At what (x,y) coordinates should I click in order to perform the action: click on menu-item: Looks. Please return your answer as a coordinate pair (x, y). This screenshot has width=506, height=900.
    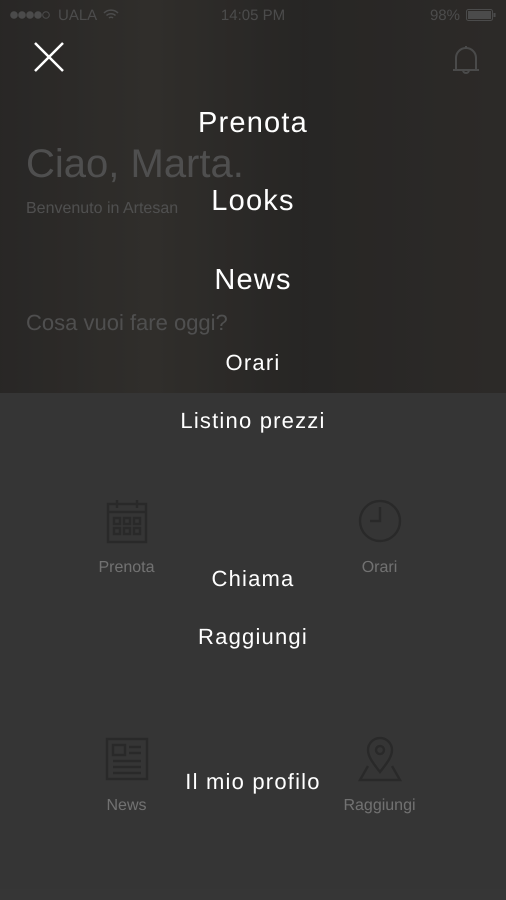
    Looking at the image, I should click on (253, 201).